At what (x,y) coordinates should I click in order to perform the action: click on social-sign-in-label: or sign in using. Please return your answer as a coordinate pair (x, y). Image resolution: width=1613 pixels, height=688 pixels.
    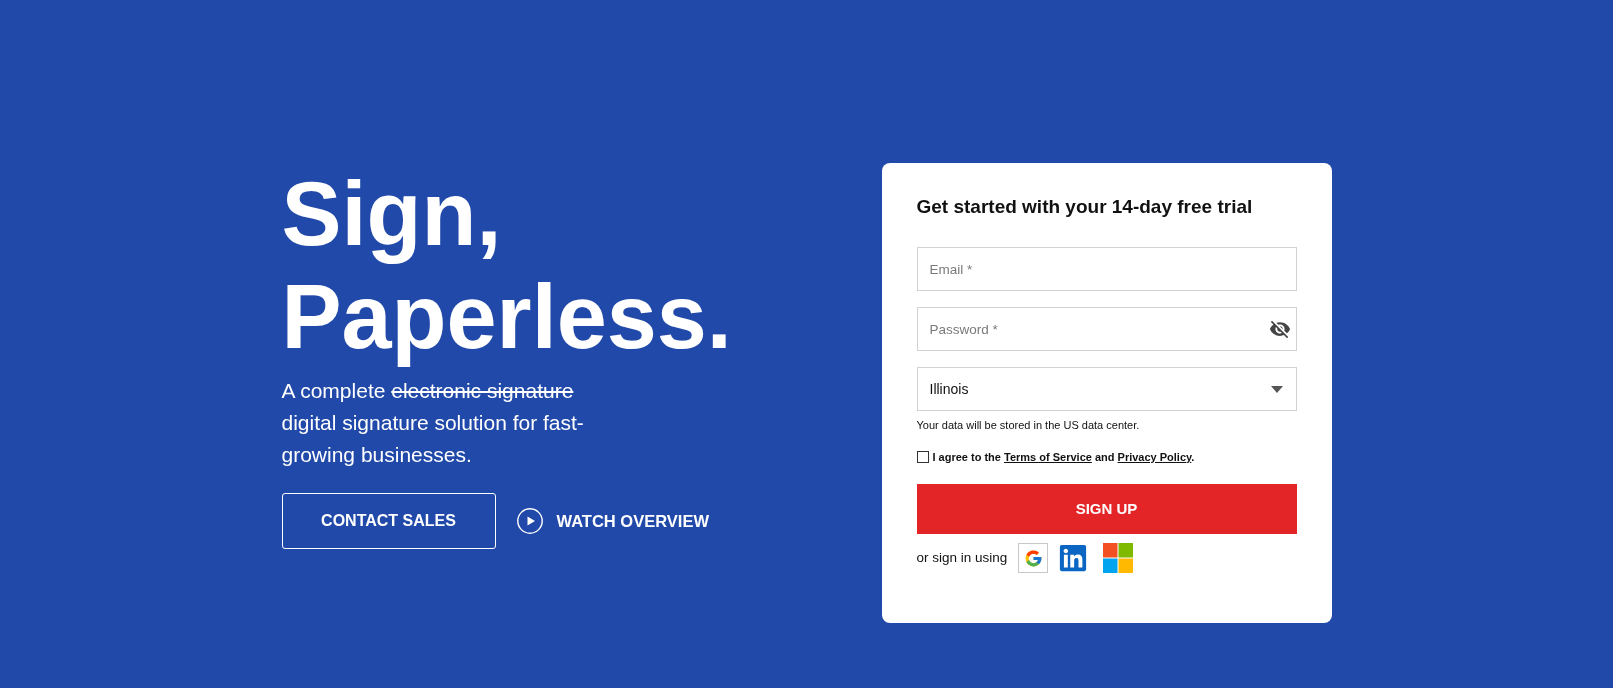
    Looking at the image, I should click on (962, 557).